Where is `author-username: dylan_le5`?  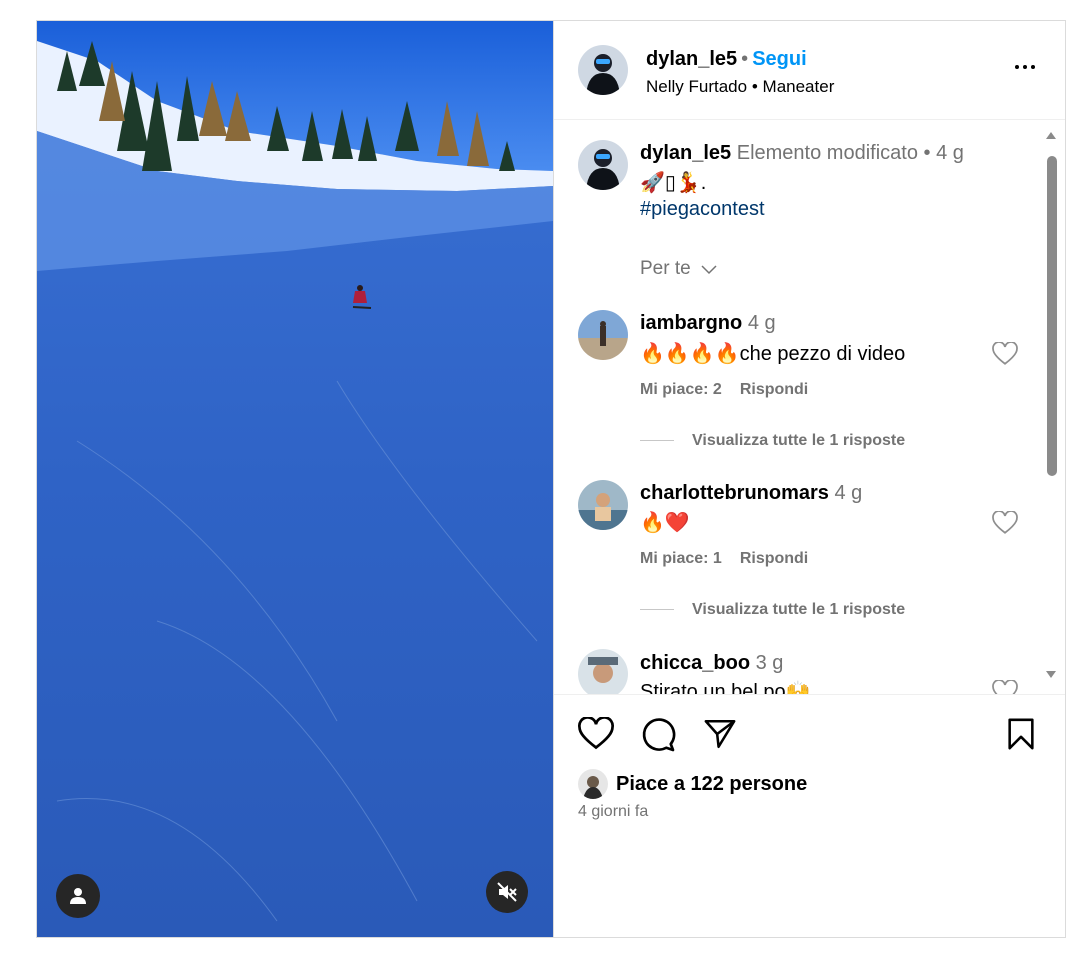 author-username: dylan_le5 is located at coordinates (691, 59).